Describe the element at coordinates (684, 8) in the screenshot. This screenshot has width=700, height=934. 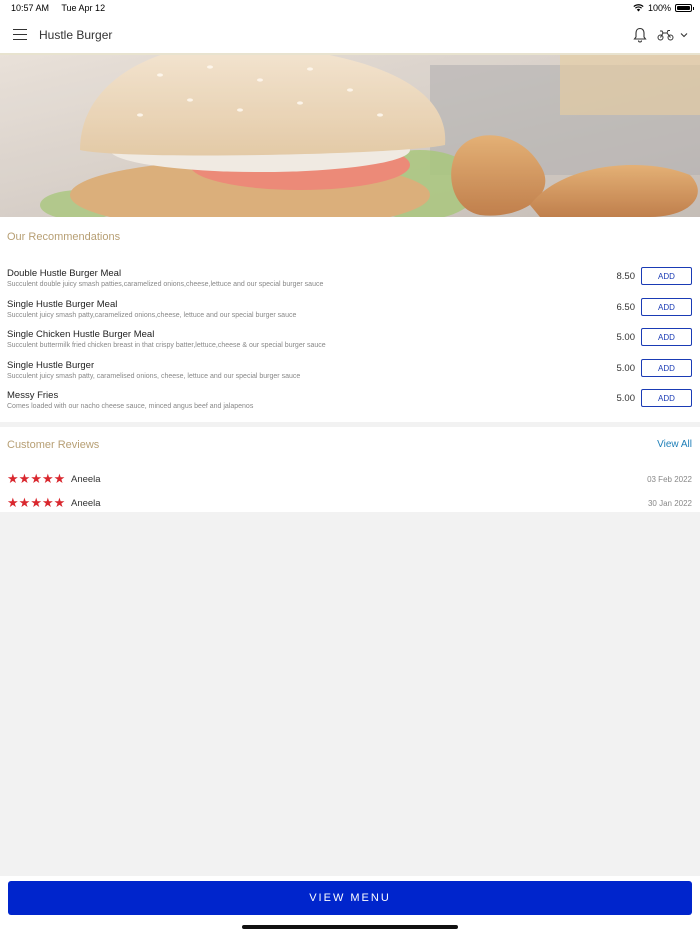
I see `battery-icon` at that location.